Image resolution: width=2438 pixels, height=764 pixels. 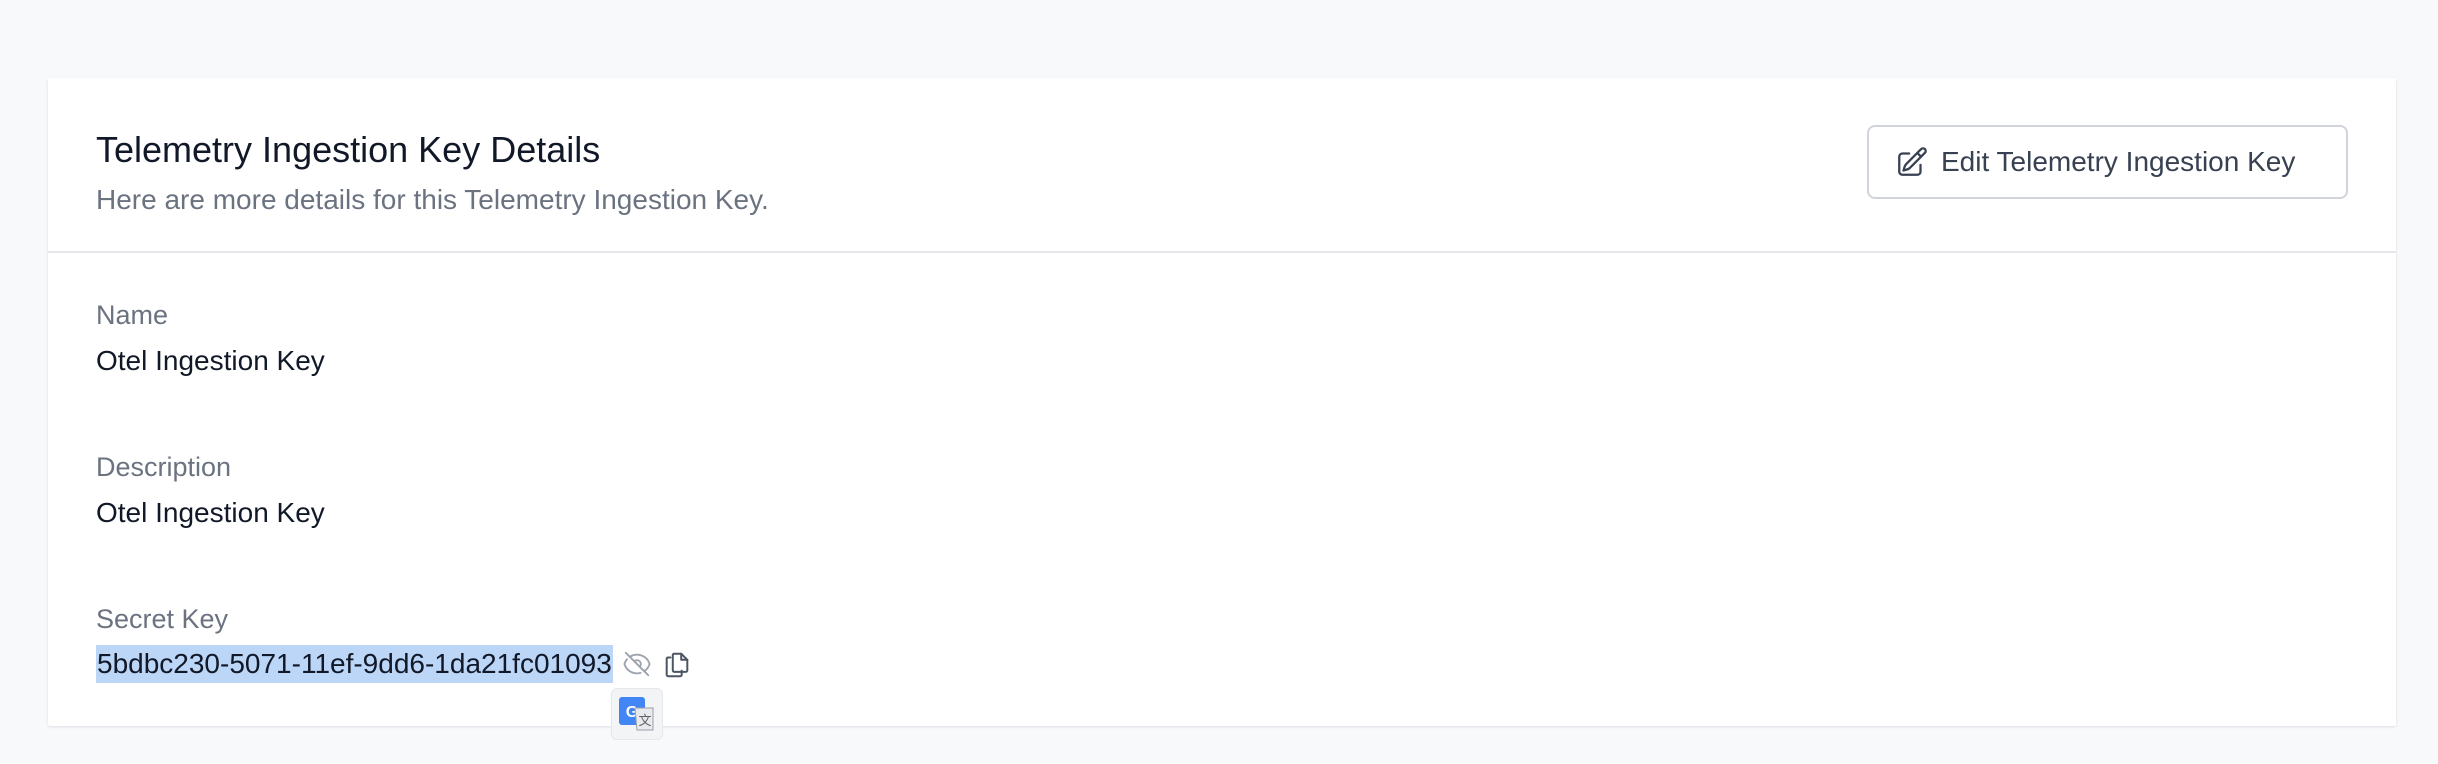 I want to click on edit-telemetry-ingestion-key-button: Edit Telemetry Ingestion Key, so click(x=2107, y=162).